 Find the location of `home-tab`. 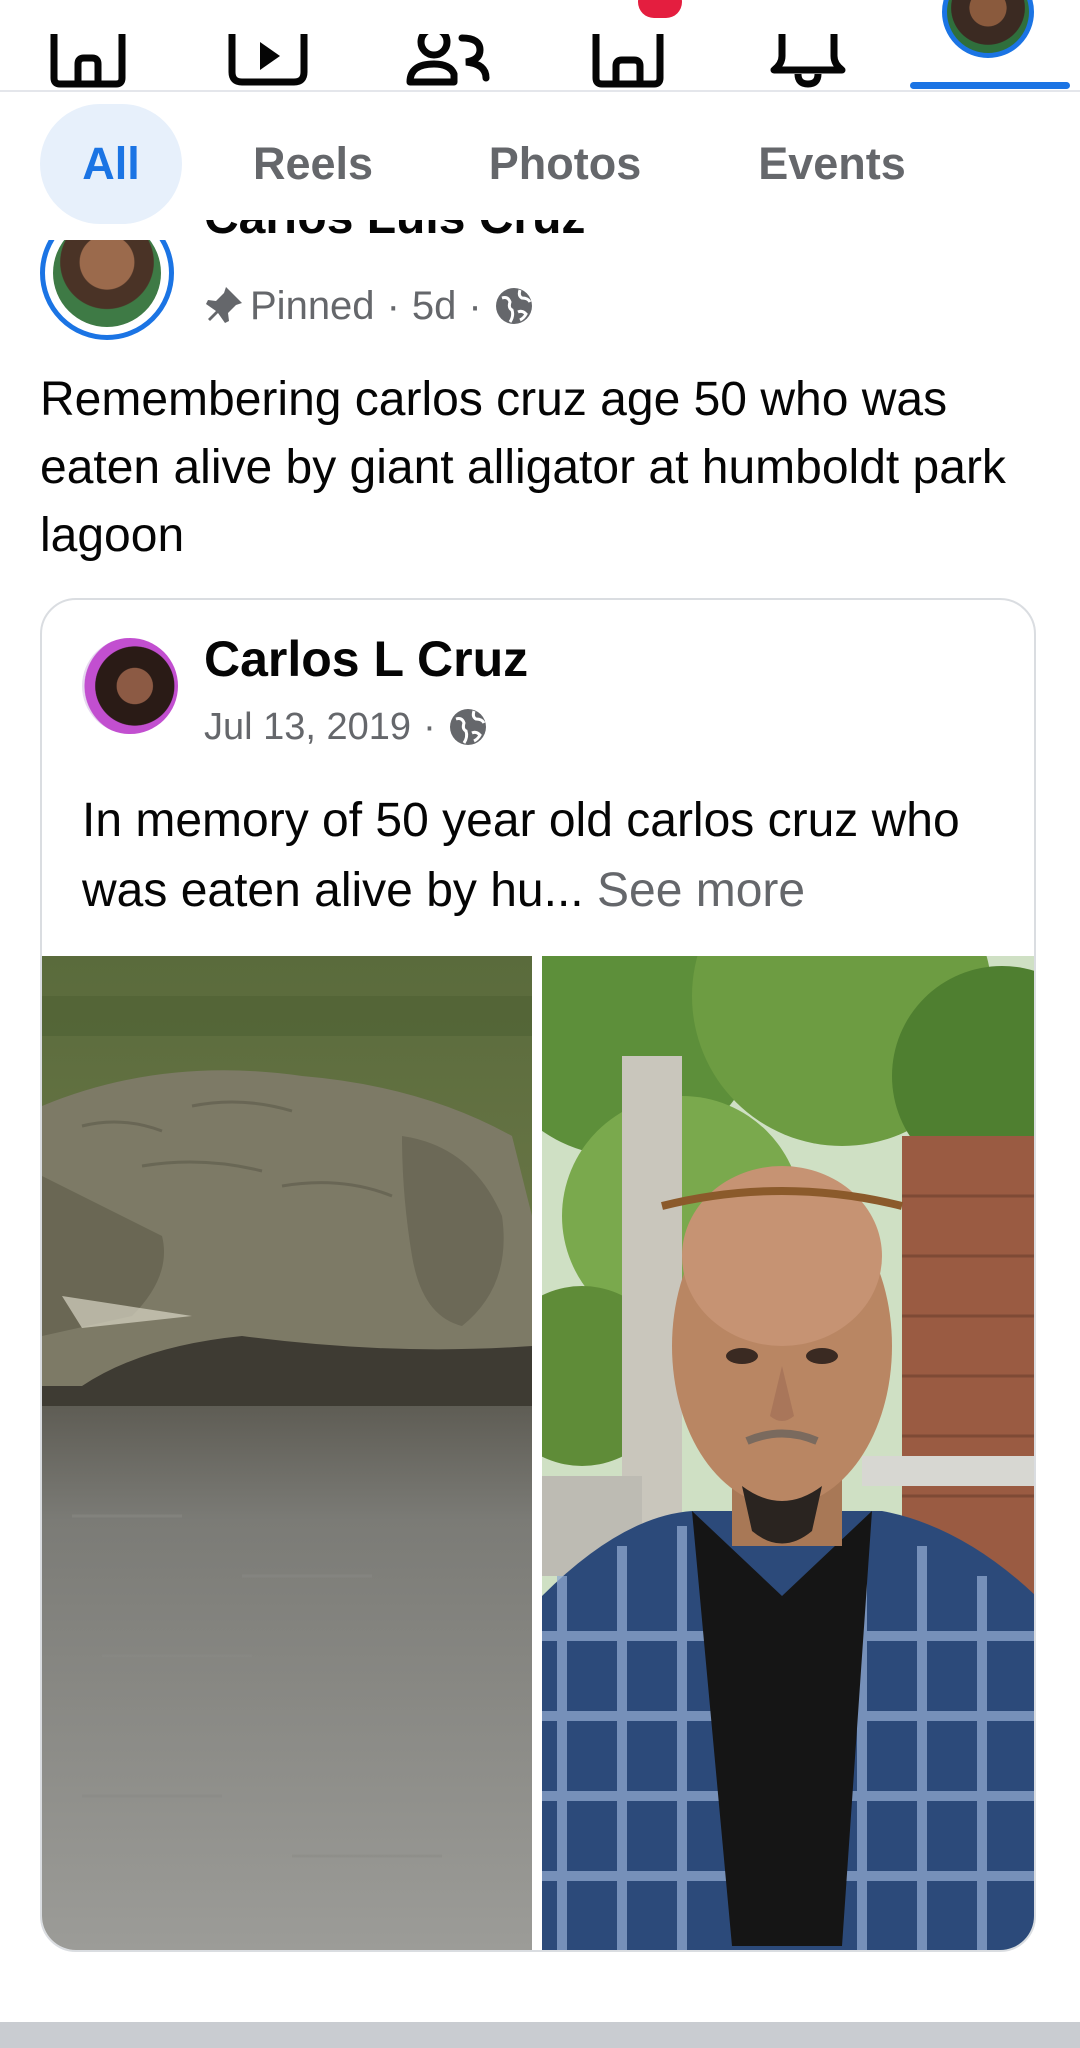

home-tab is located at coordinates (88, 44).